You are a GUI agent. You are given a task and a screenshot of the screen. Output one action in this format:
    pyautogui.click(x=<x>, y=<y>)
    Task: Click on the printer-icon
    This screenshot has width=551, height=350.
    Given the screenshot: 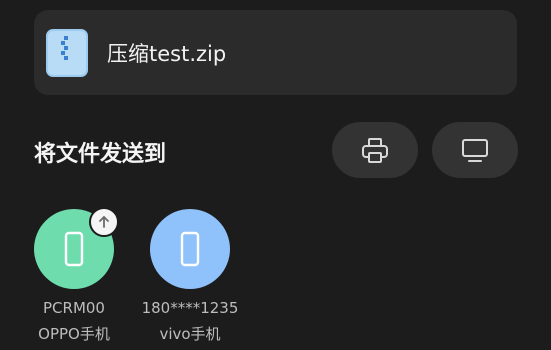 What is the action you would take?
    pyautogui.click(x=375, y=150)
    